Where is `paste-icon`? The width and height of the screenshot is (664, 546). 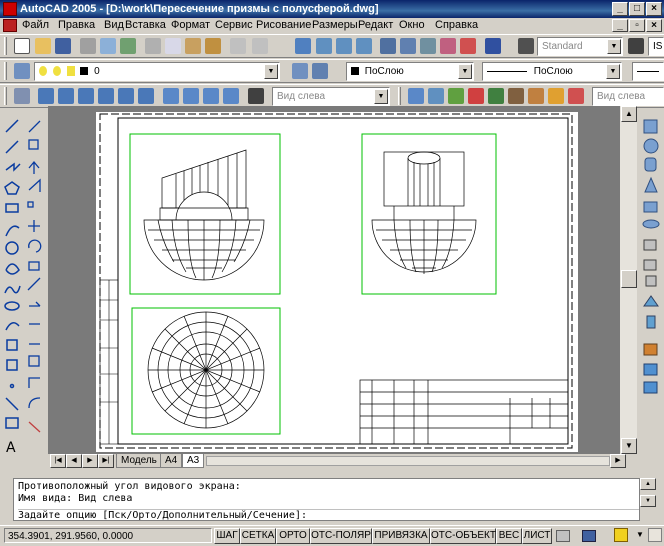
paste-icon is located at coordinates (193, 46).